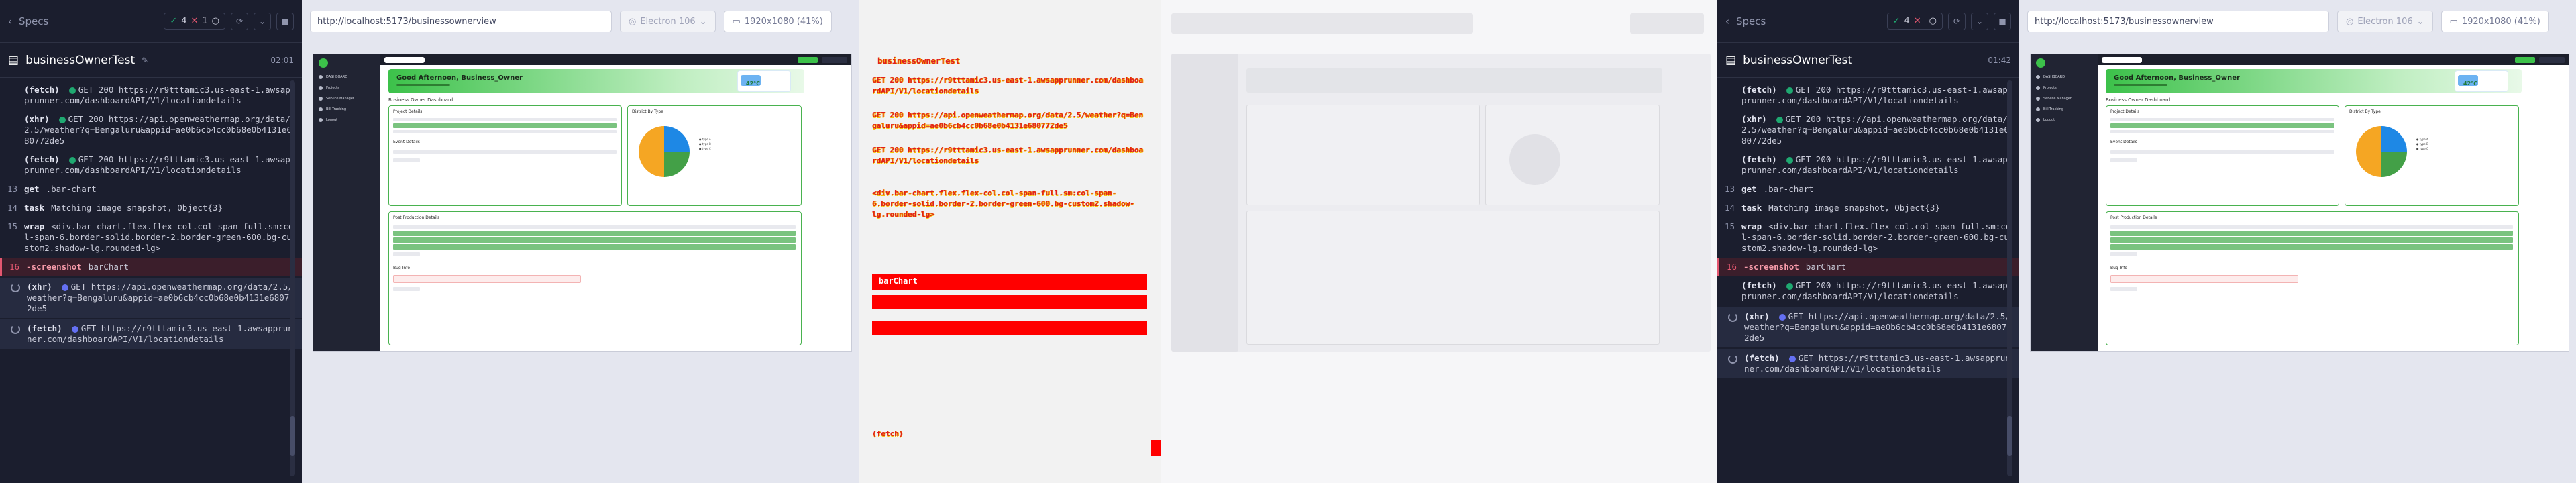  I want to click on card-title: Project Details, so click(2125, 111).